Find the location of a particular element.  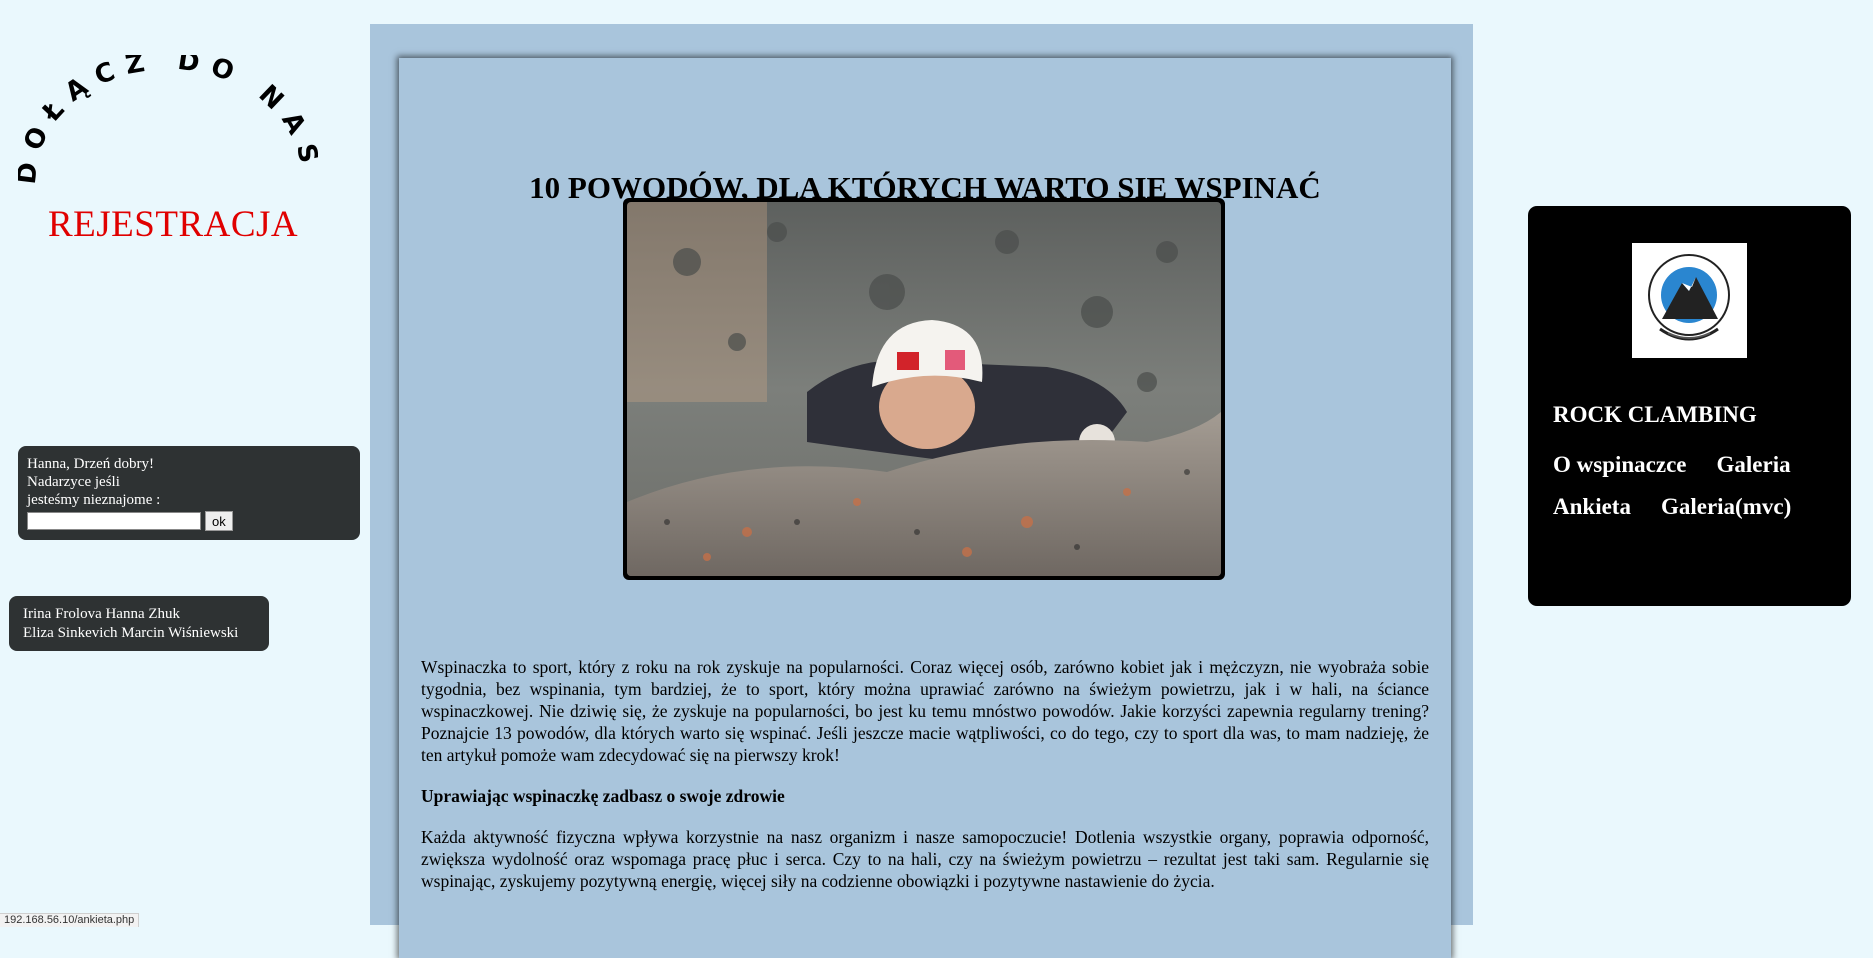

name-input is located at coordinates (114, 521).